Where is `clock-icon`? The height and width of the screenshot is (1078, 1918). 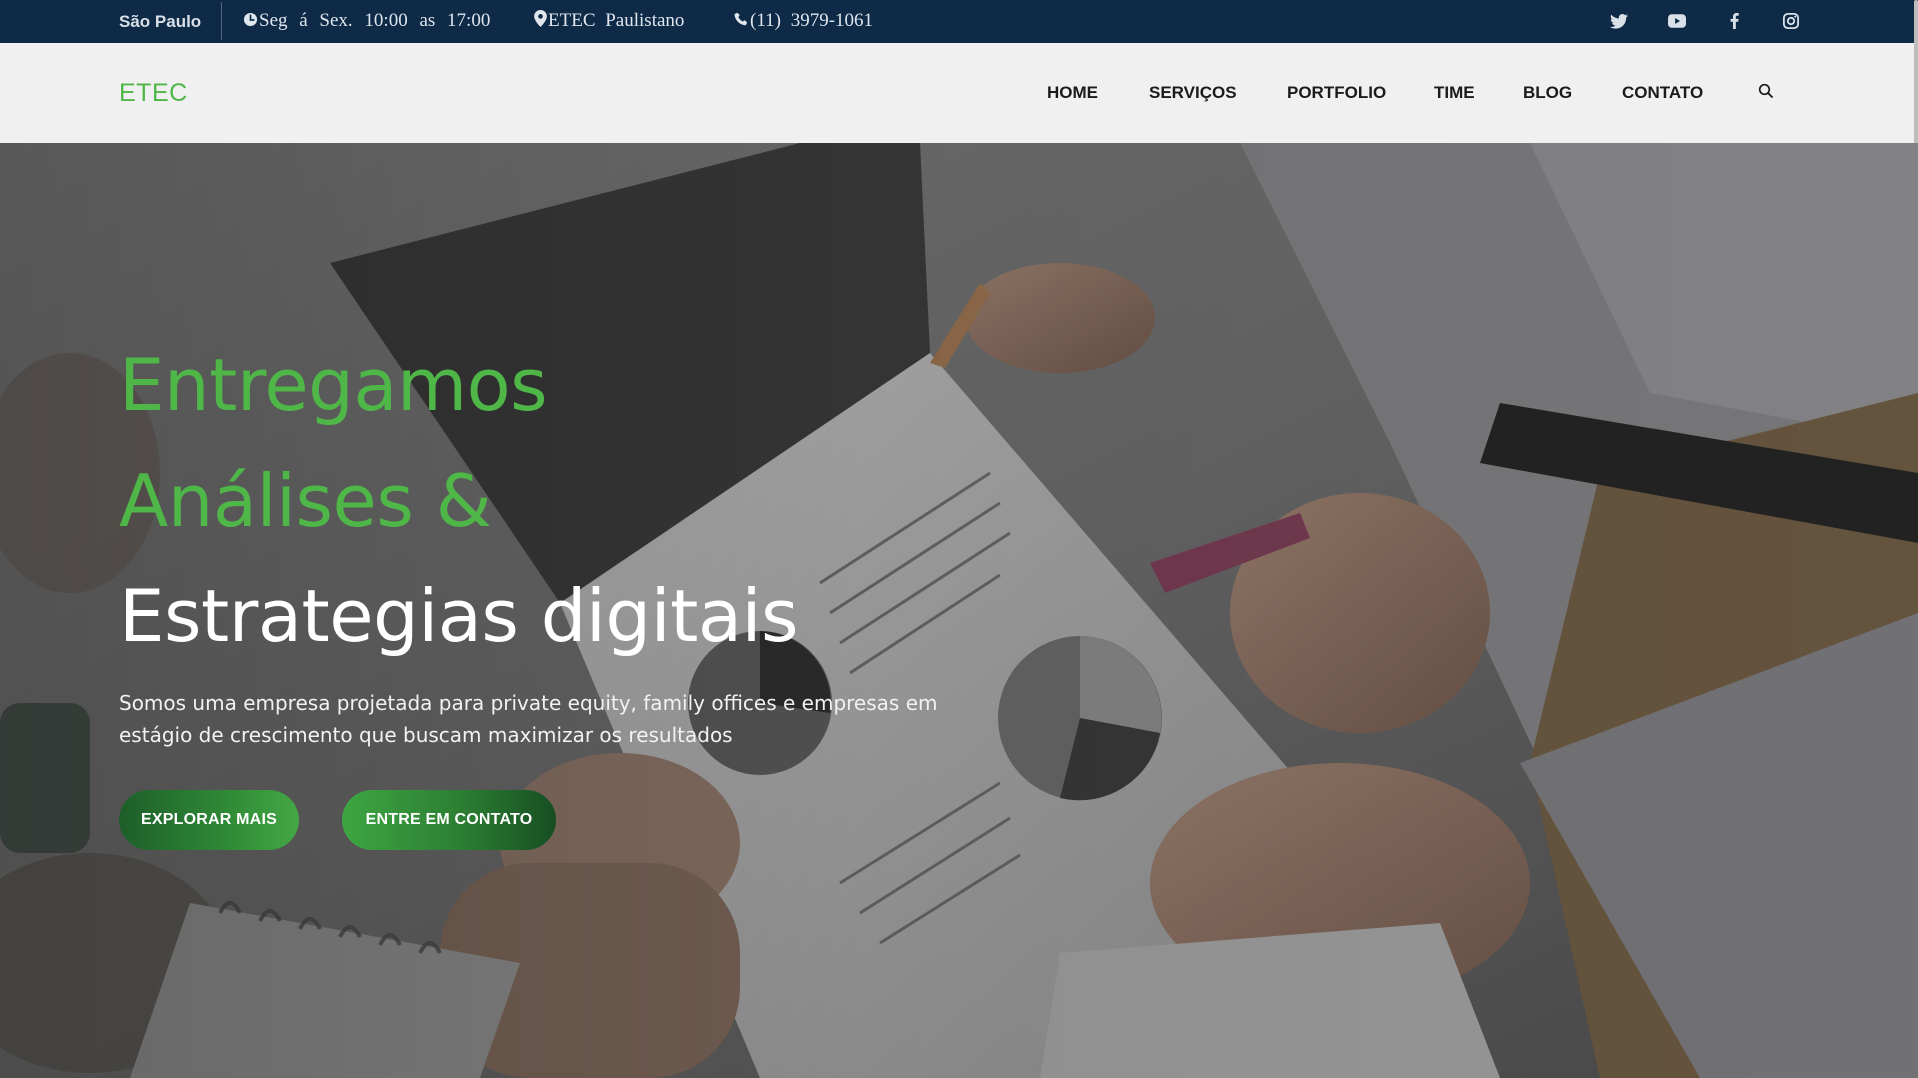 clock-icon is located at coordinates (250, 19).